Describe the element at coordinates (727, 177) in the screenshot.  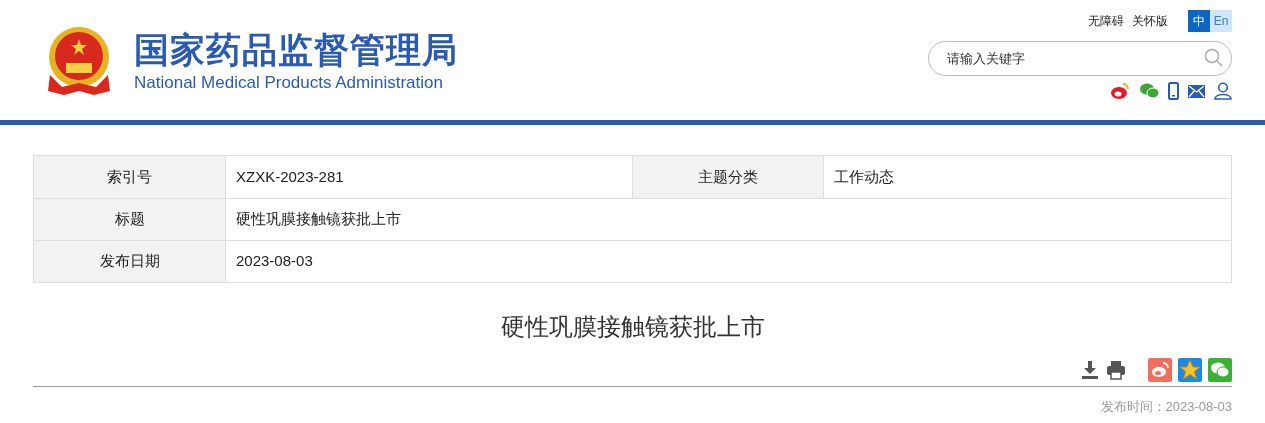
I see `label-cell: 主题分类` at that location.